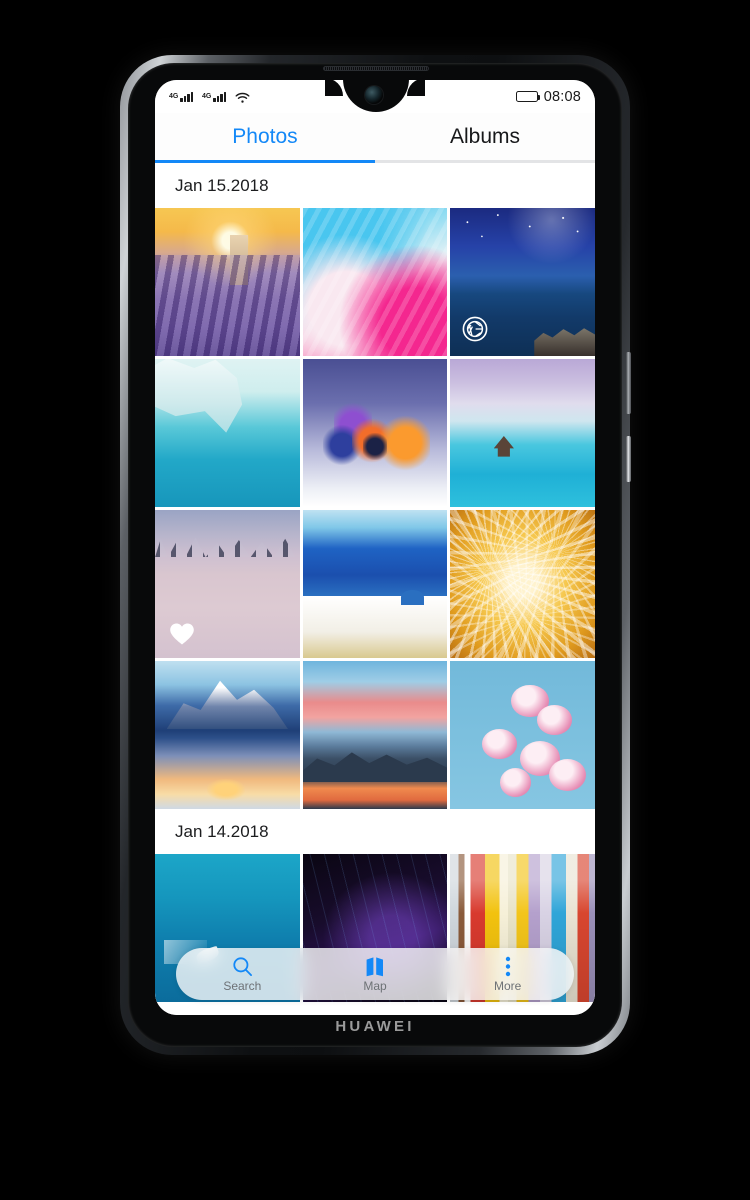  I want to click on bottom-action-bar: Search Map More, so click(375, 974).